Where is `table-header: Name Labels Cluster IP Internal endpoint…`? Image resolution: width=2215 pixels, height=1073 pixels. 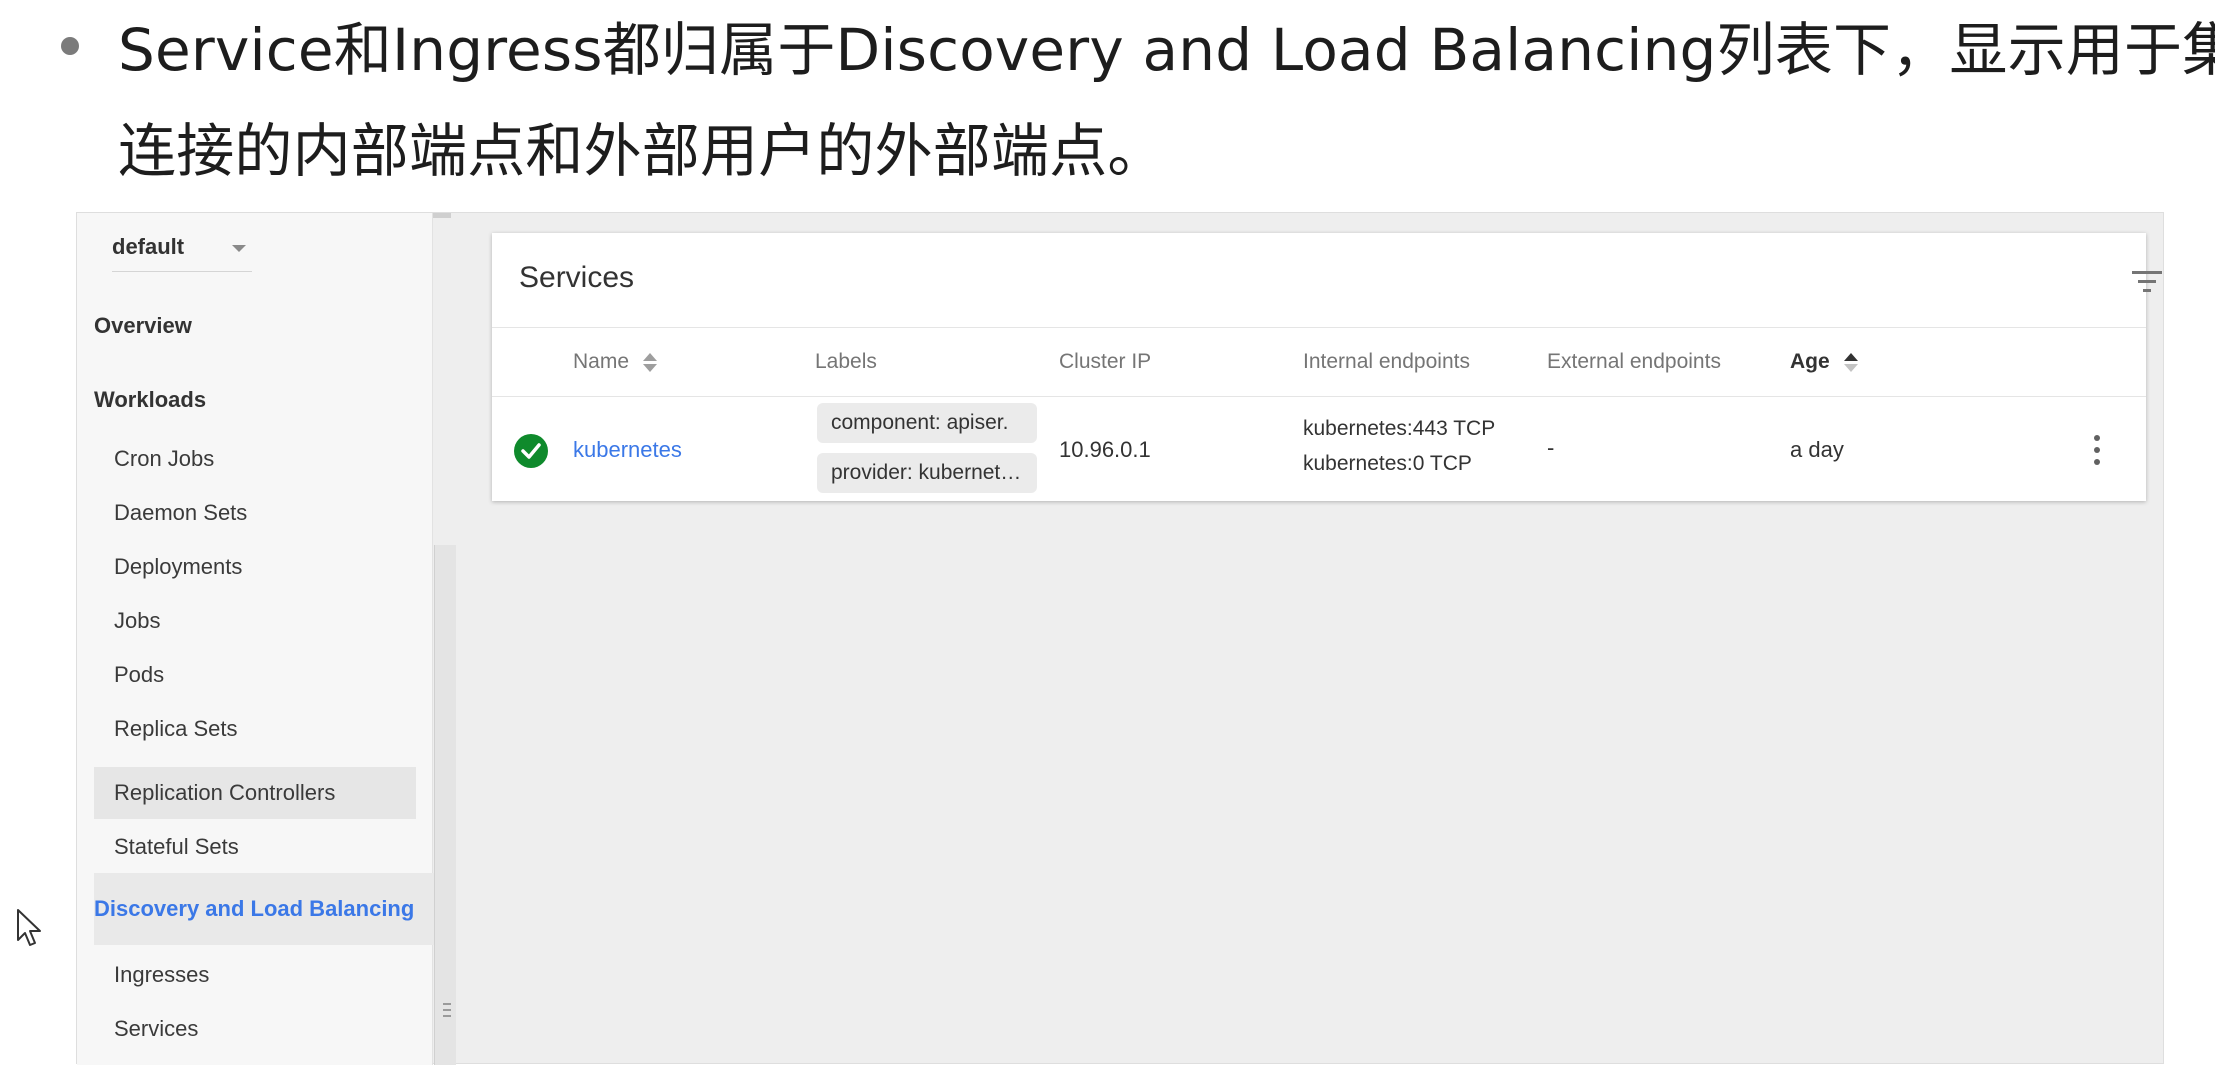
table-header: Name Labels Cluster IP Internal endpoint… is located at coordinates (1319, 362).